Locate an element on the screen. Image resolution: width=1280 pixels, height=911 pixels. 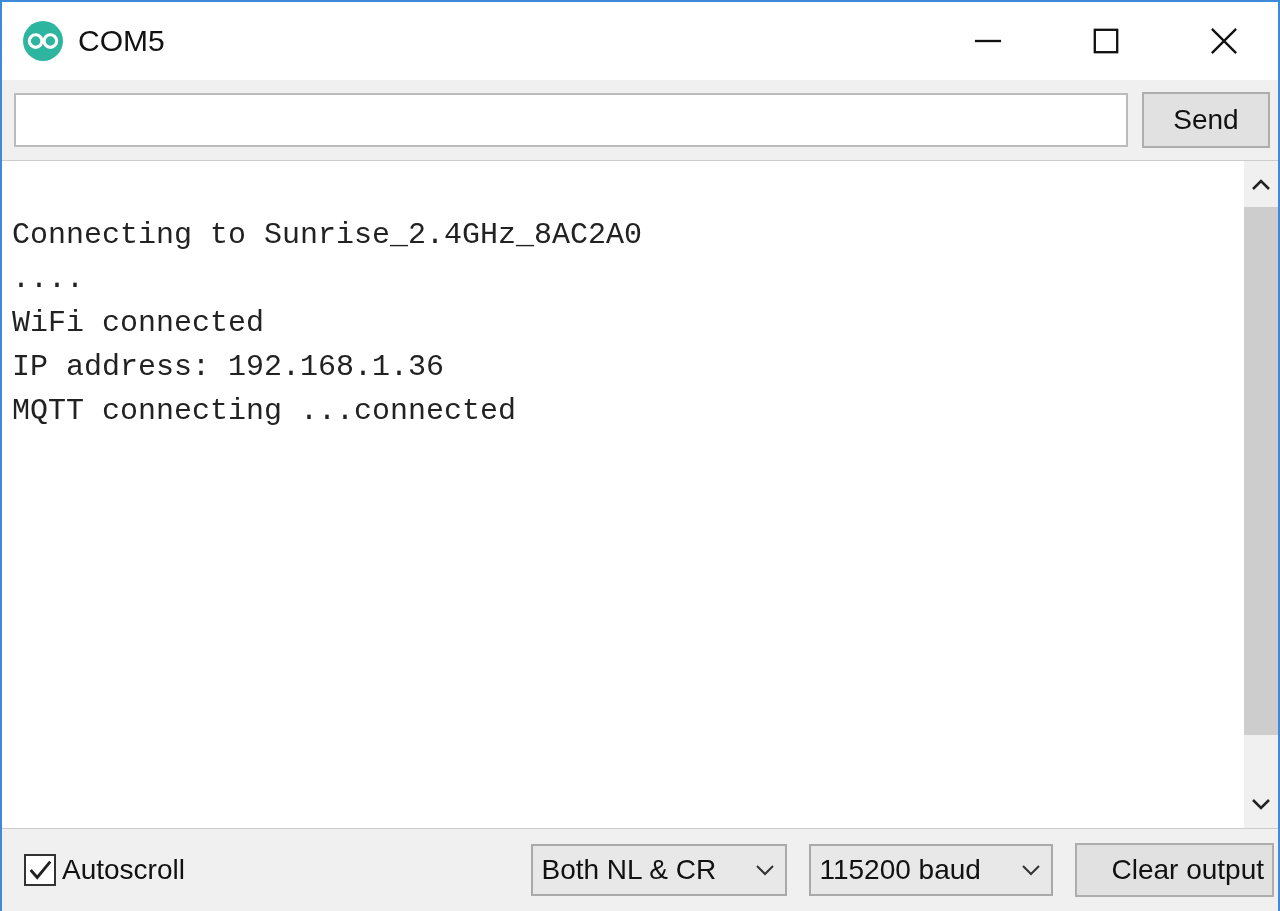
app-logo-icon is located at coordinates (43, 41).